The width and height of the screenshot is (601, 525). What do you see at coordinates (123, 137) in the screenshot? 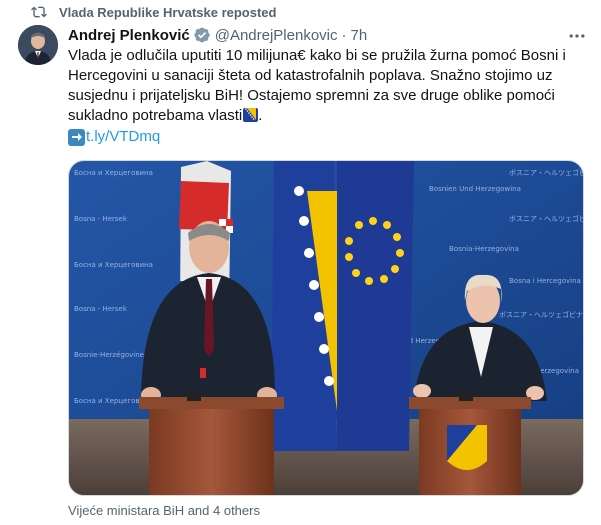
I see `tweet-link: t.ly/VTDmq` at bounding box center [123, 137].